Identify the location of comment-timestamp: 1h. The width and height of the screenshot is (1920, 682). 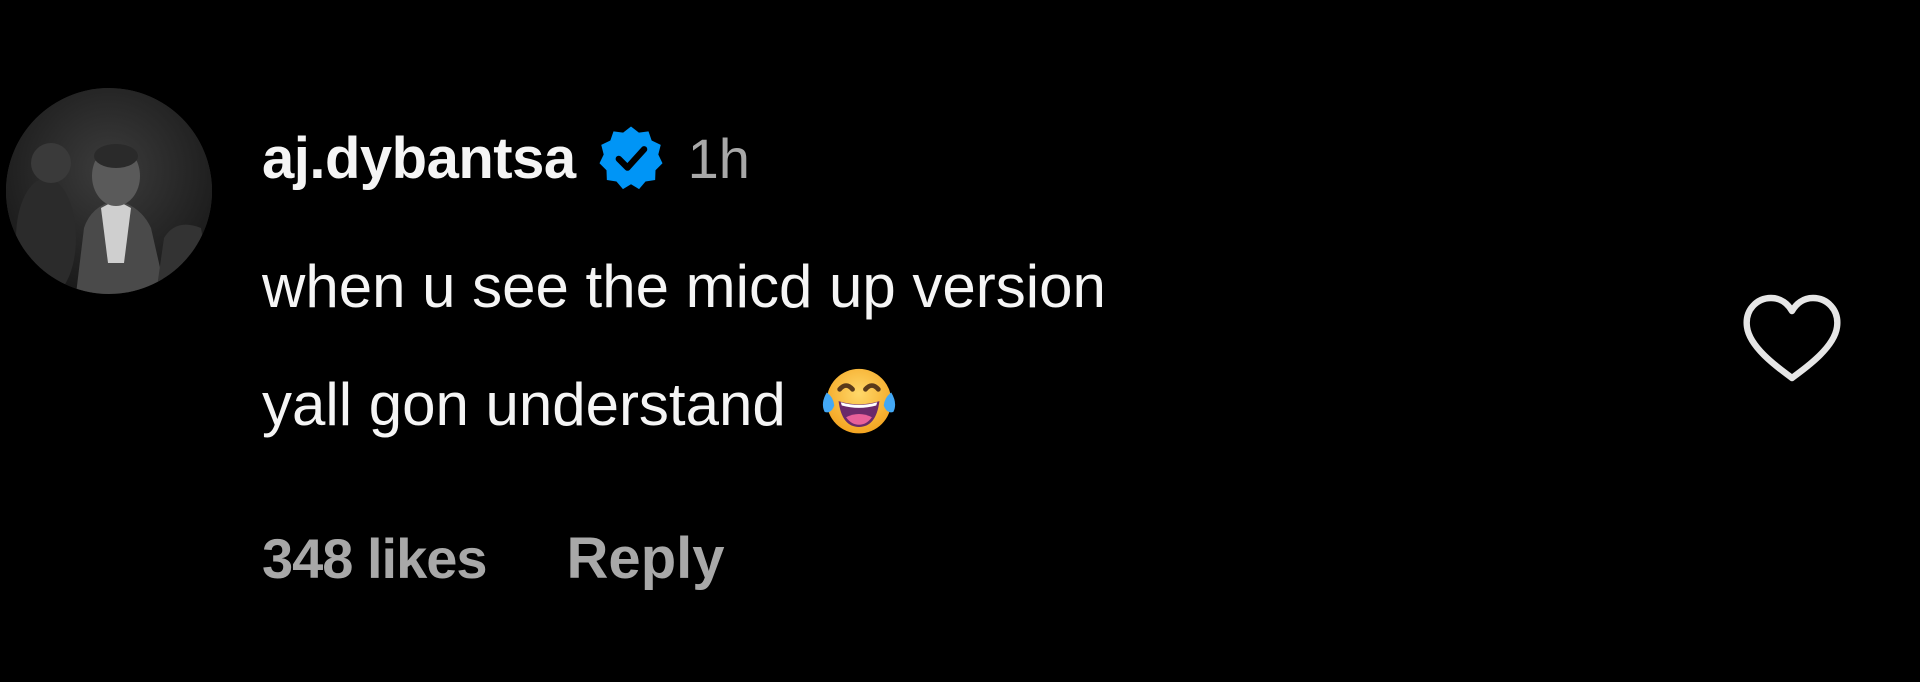
(718, 158).